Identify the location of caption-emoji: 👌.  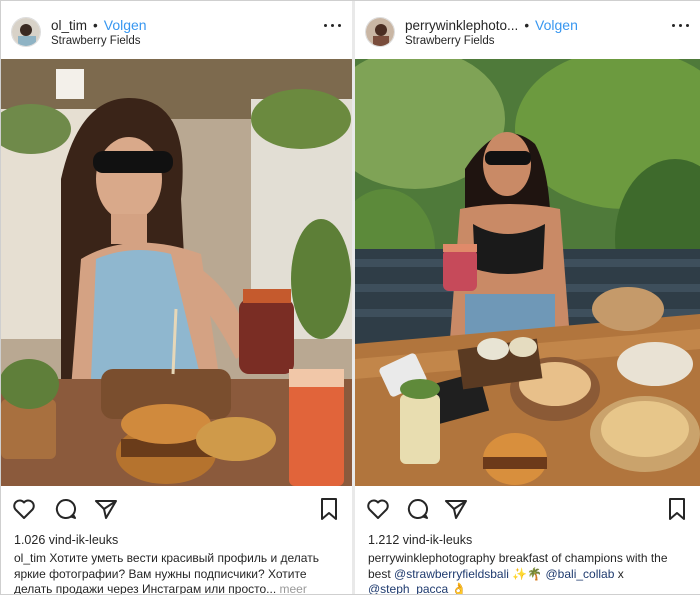
(459, 588).